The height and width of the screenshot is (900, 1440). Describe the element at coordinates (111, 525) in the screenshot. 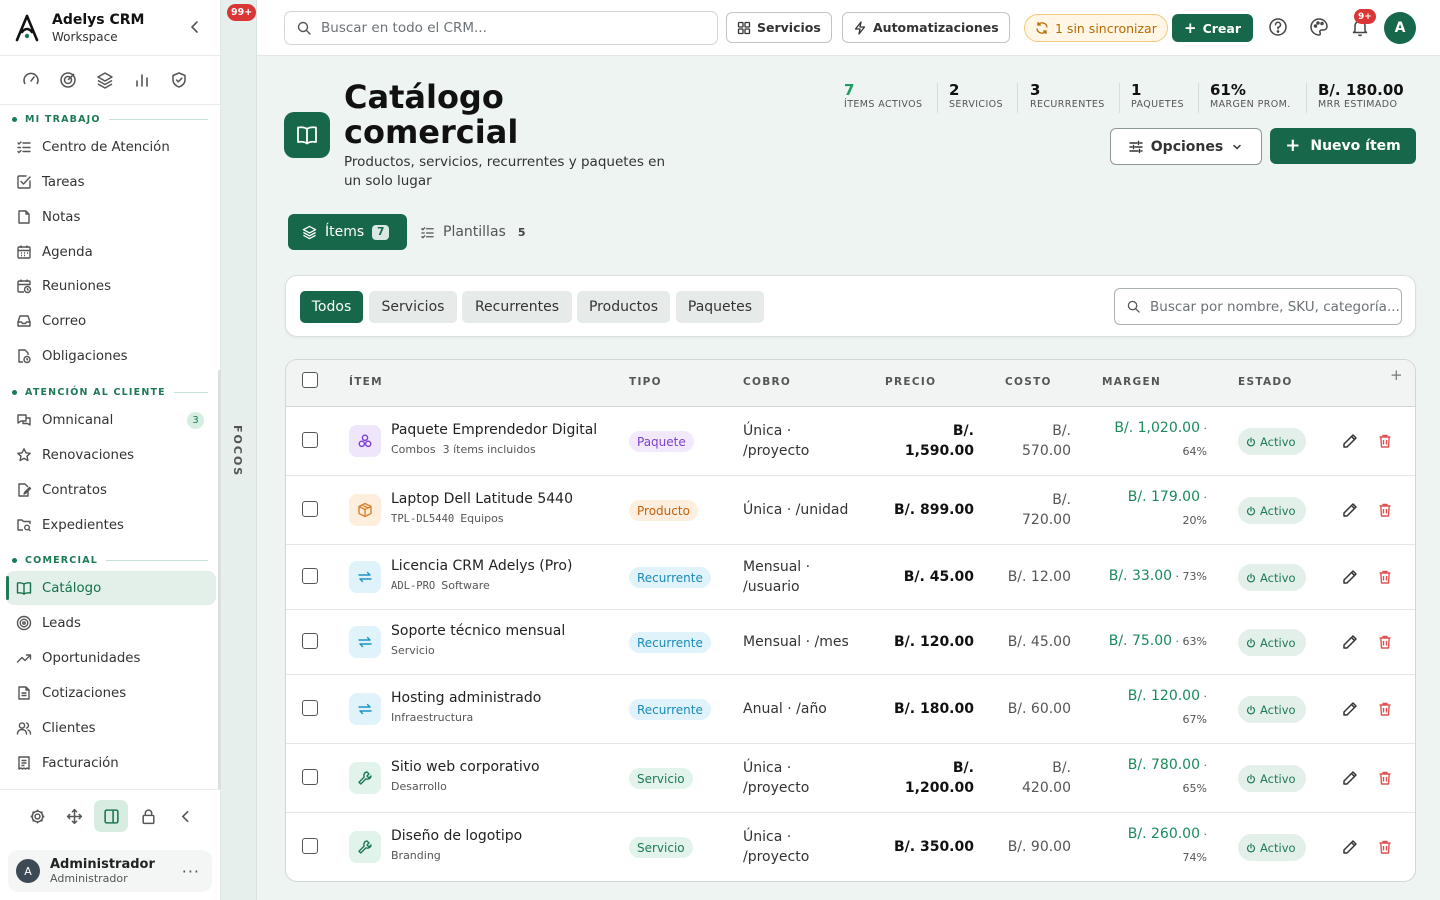

I see `sidebar-item-expedientes: Expedientes` at that location.